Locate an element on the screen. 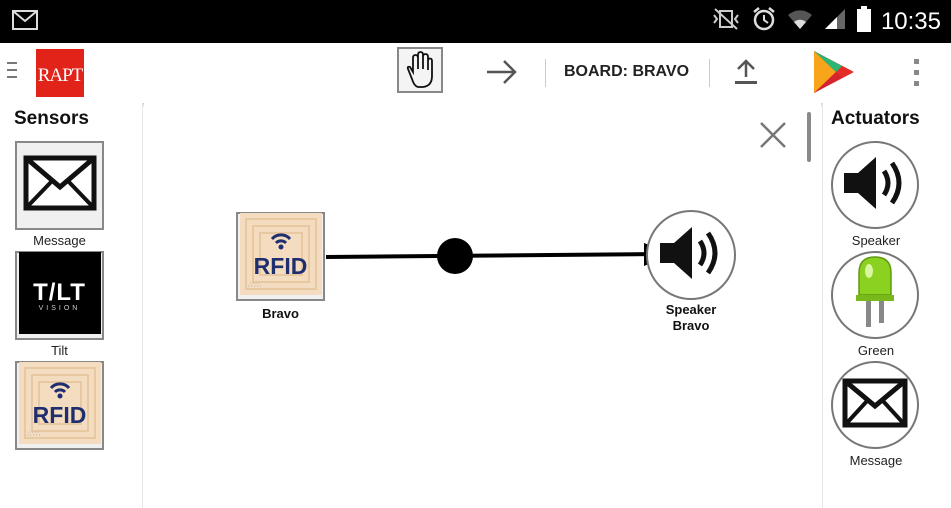  actuator-label: Message is located at coordinates (876, 460).